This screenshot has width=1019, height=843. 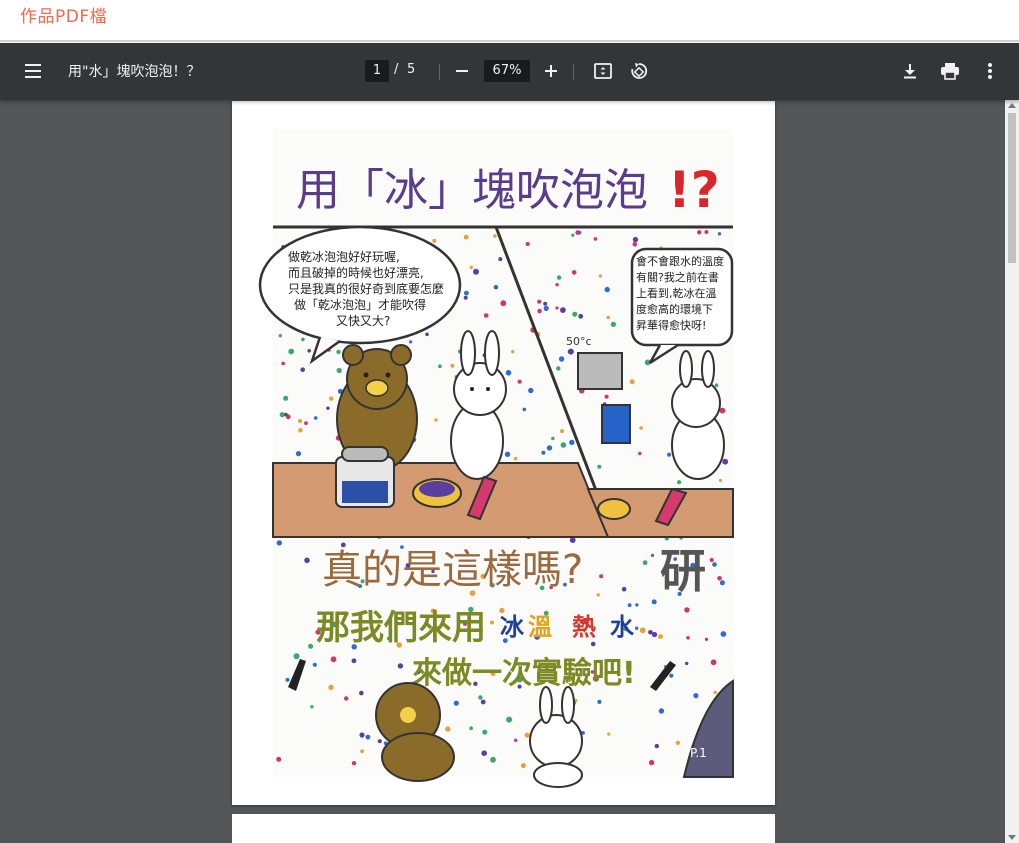 What do you see at coordinates (344, 256) in the screenshot?
I see `svg-text: 做乾冰泡泡好好玩喔,` at bounding box center [344, 256].